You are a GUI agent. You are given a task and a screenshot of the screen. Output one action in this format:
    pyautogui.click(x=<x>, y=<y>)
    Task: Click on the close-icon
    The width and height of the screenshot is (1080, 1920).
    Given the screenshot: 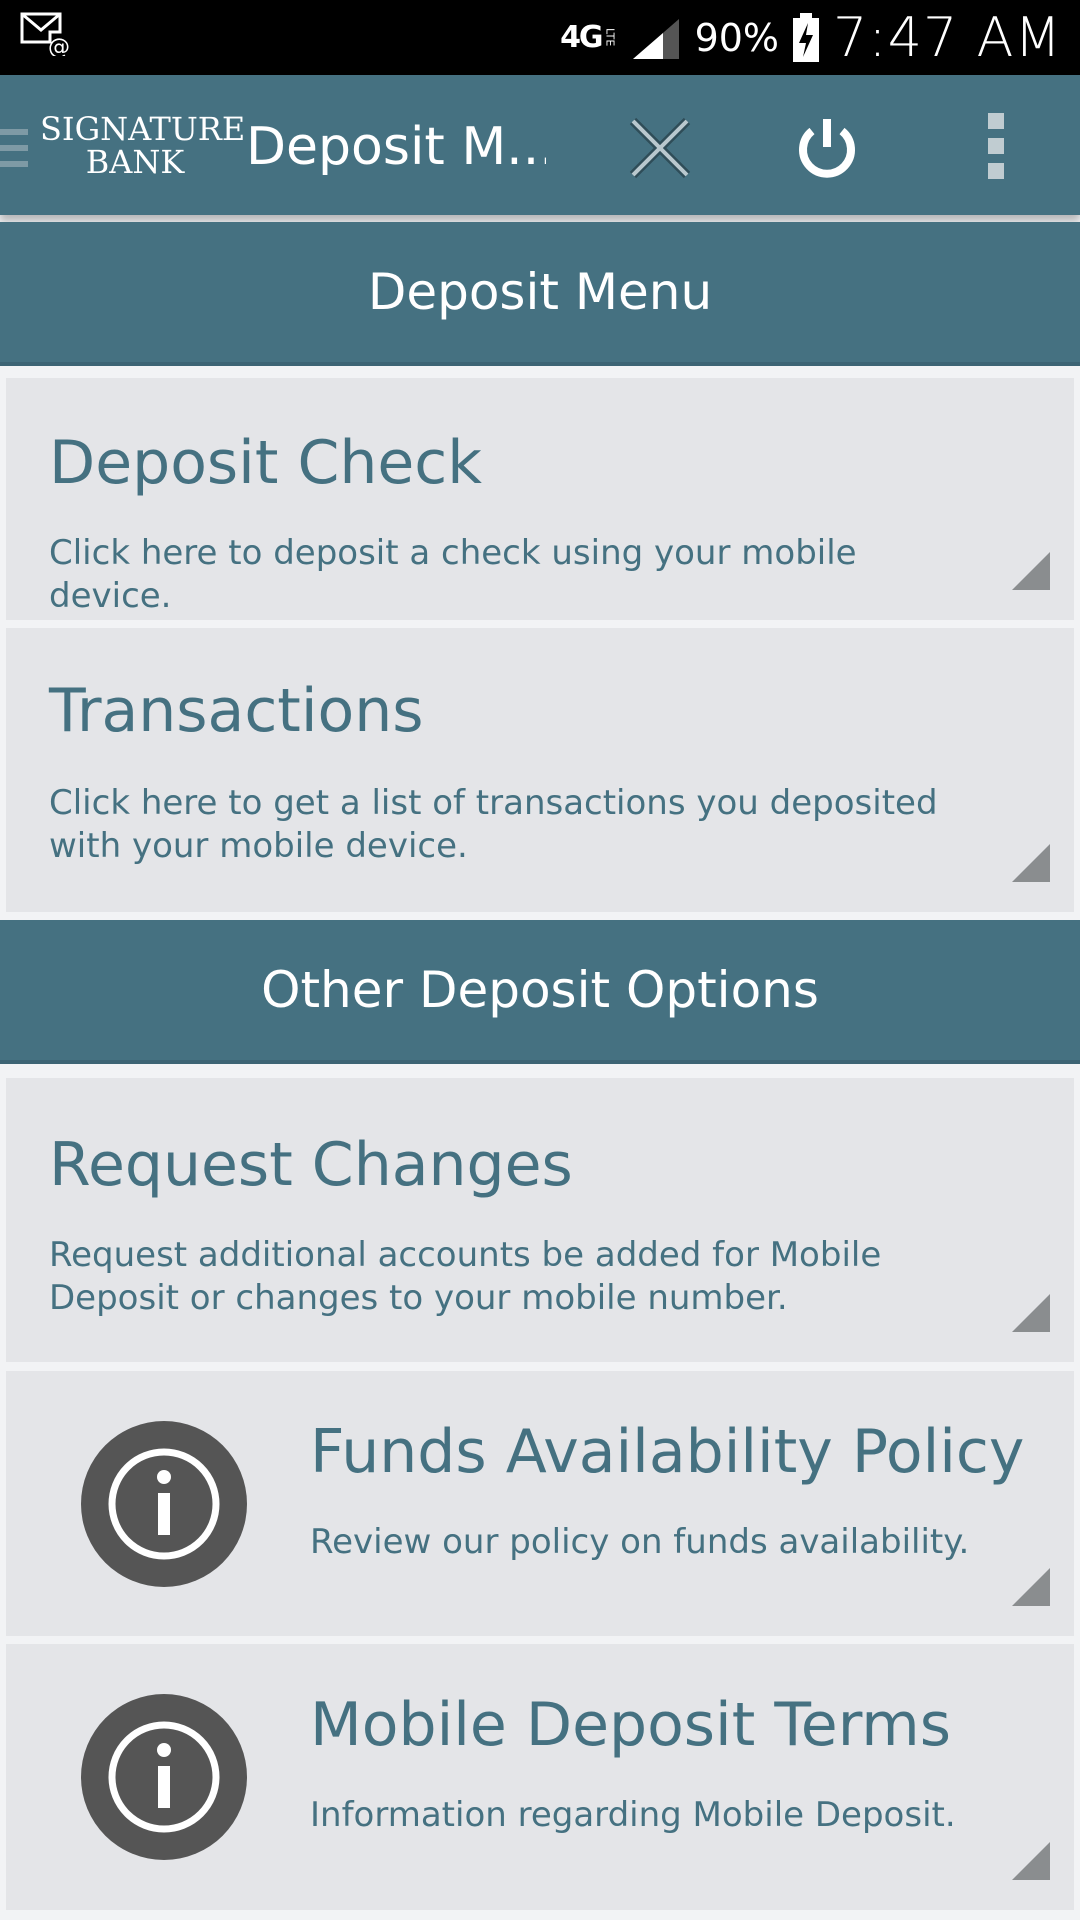 What is the action you would take?
    pyautogui.click(x=660, y=148)
    